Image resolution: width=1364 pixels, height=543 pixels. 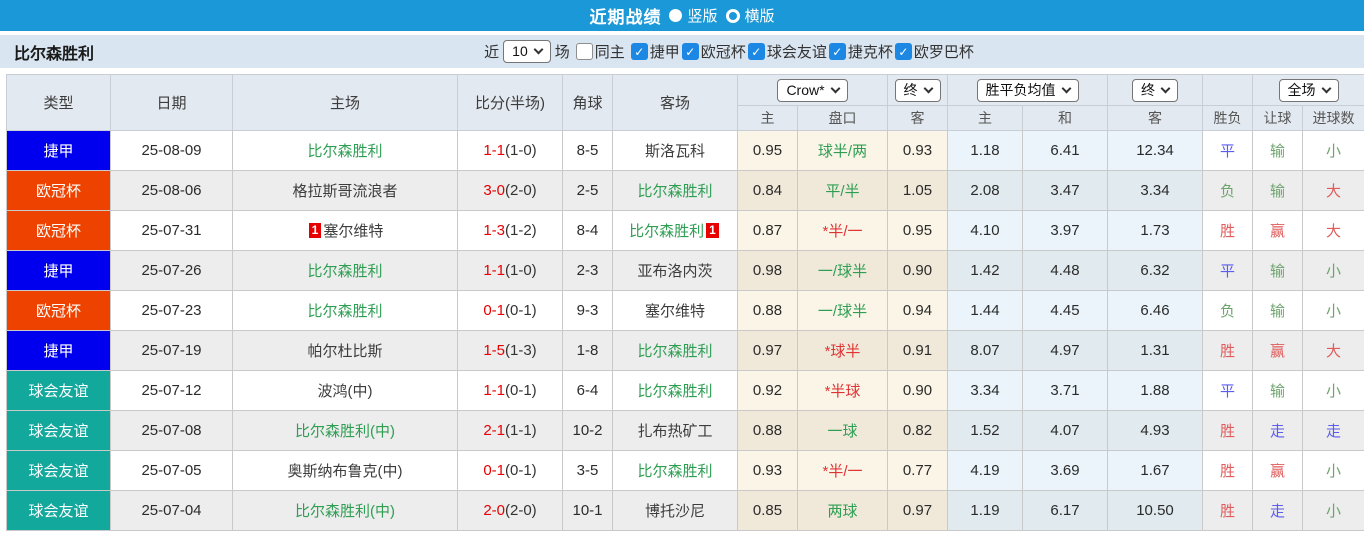 What do you see at coordinates (521, 390) in the screenshot?
I see `half-score: (0-1)` at bounding box center [521, 390].